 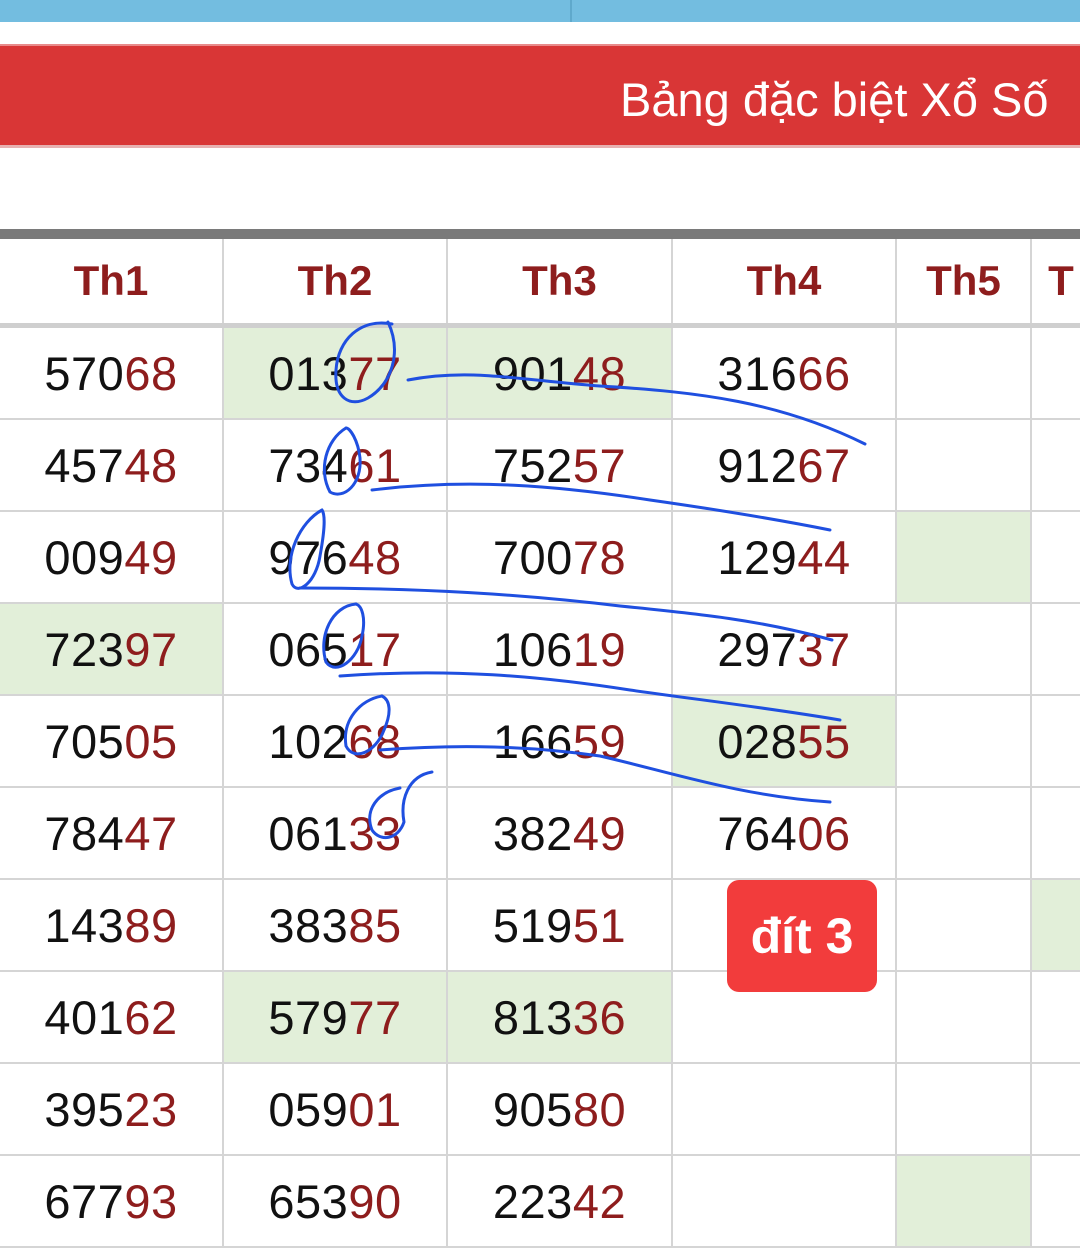 I want to click on number-suffix: 59, so click(x=599, y=741).